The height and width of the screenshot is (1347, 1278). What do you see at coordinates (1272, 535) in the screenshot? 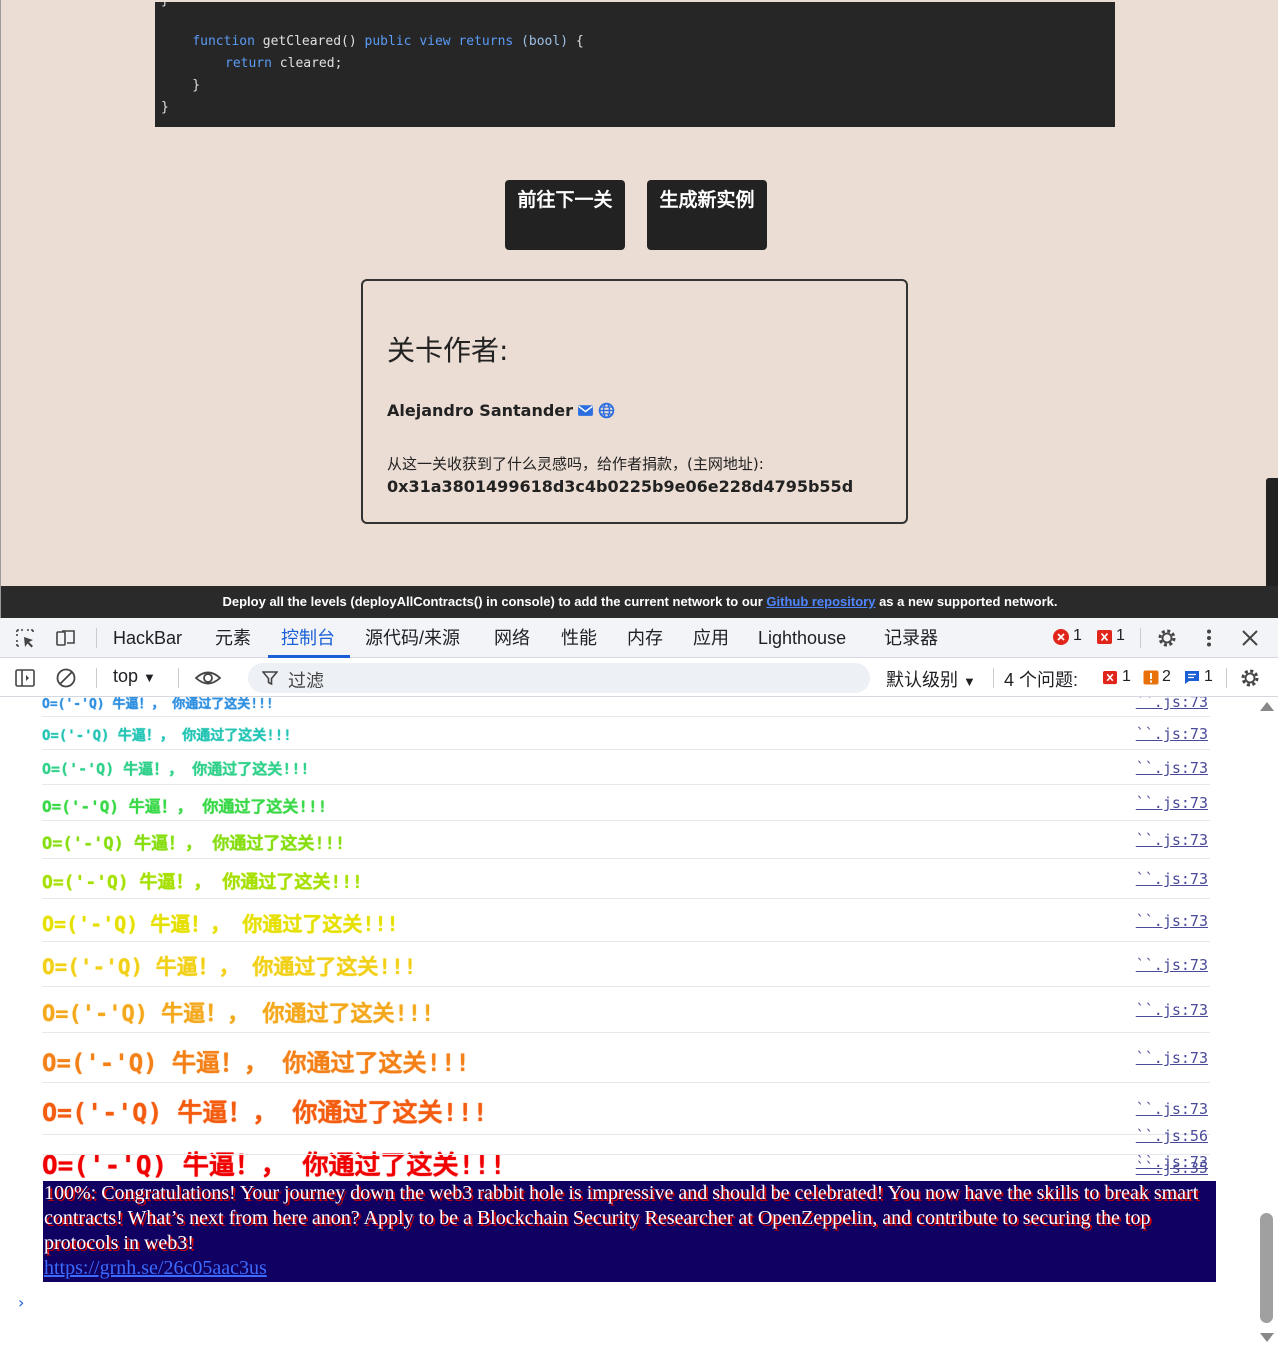
I see `page-scroll-indicator` at bounding box center [1272, 535].